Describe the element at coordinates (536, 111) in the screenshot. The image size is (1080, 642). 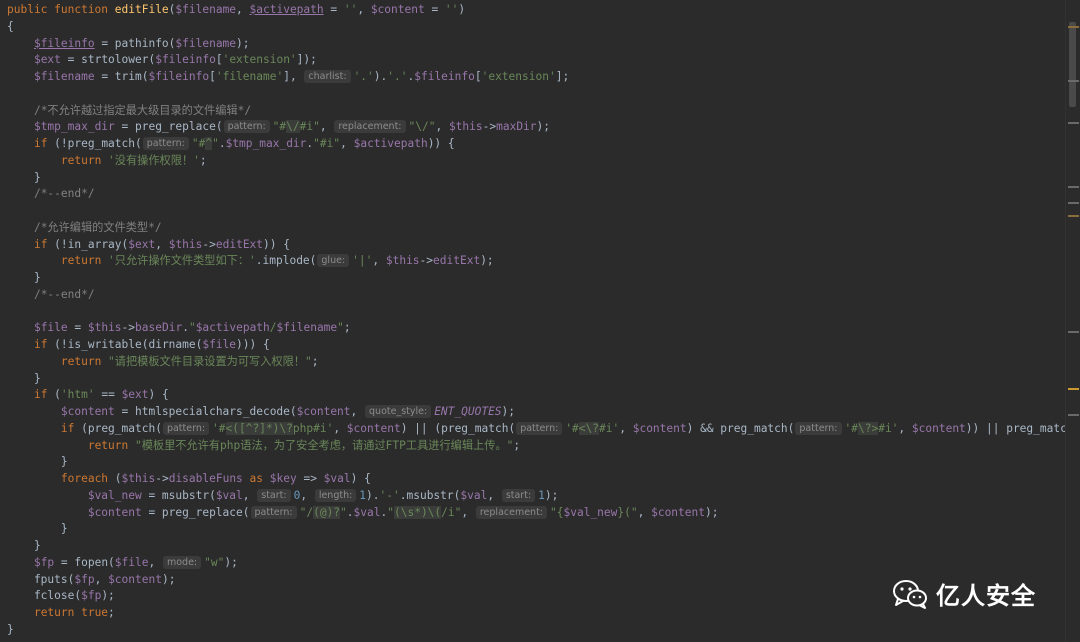
I see `code-line: /*不允许越过指定最大级目录的文件编辑*/` at that location.